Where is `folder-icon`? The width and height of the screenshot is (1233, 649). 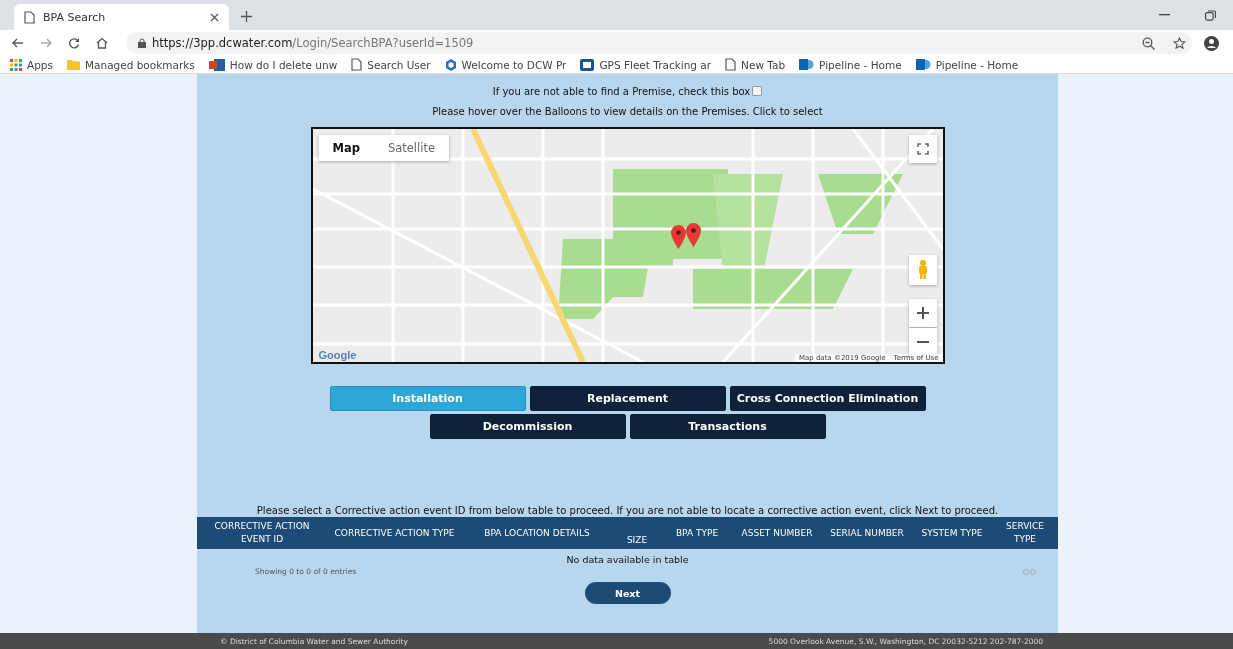
folder-icon is located at coordinates (73, 64).